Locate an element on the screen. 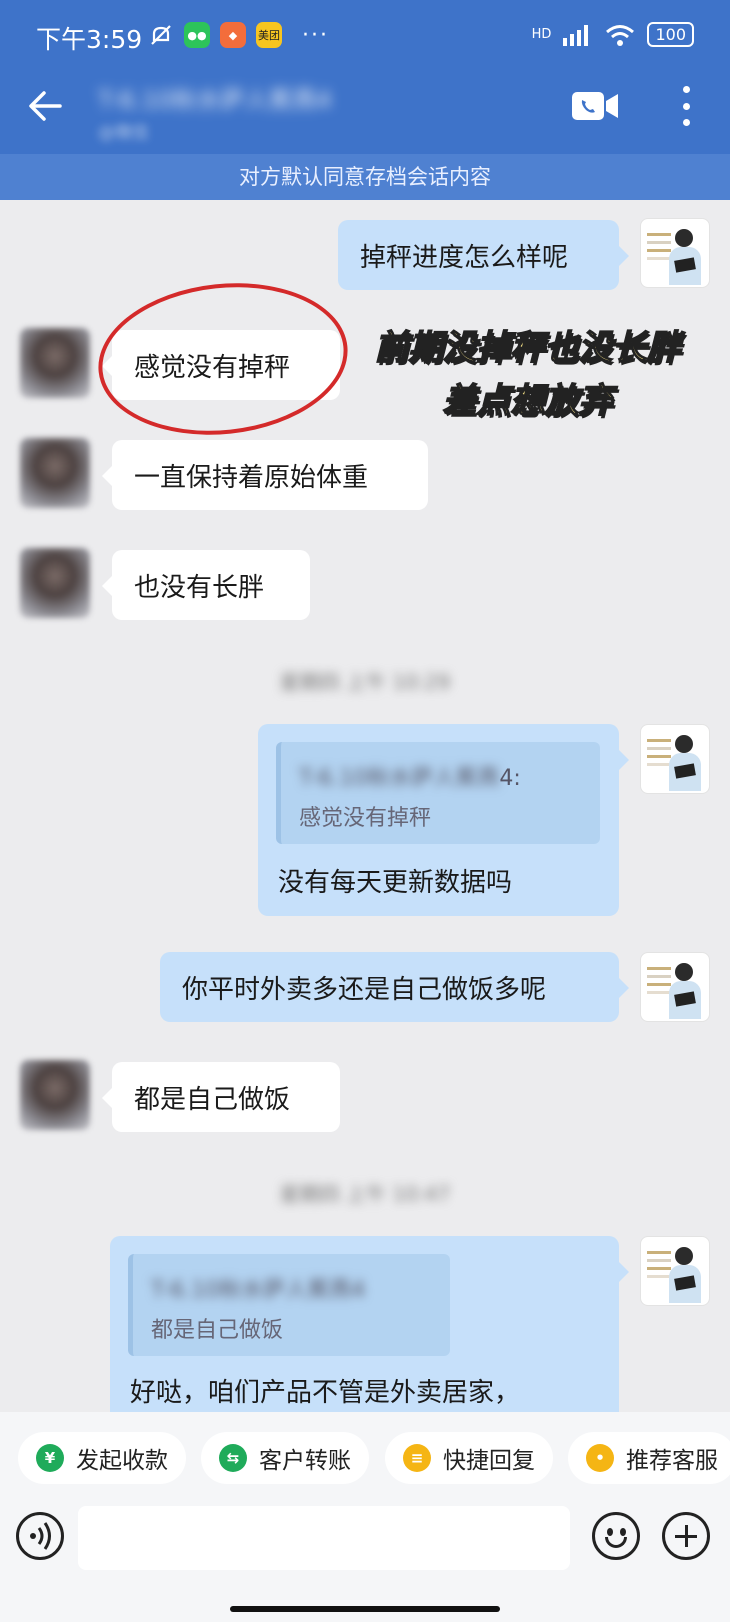 The width and height of the screenshot is (730, 1622). quoted-message: T-6.10秋水萨人蕉燕4: 感觉没有掉秤 is located at coordinates (438, 793).